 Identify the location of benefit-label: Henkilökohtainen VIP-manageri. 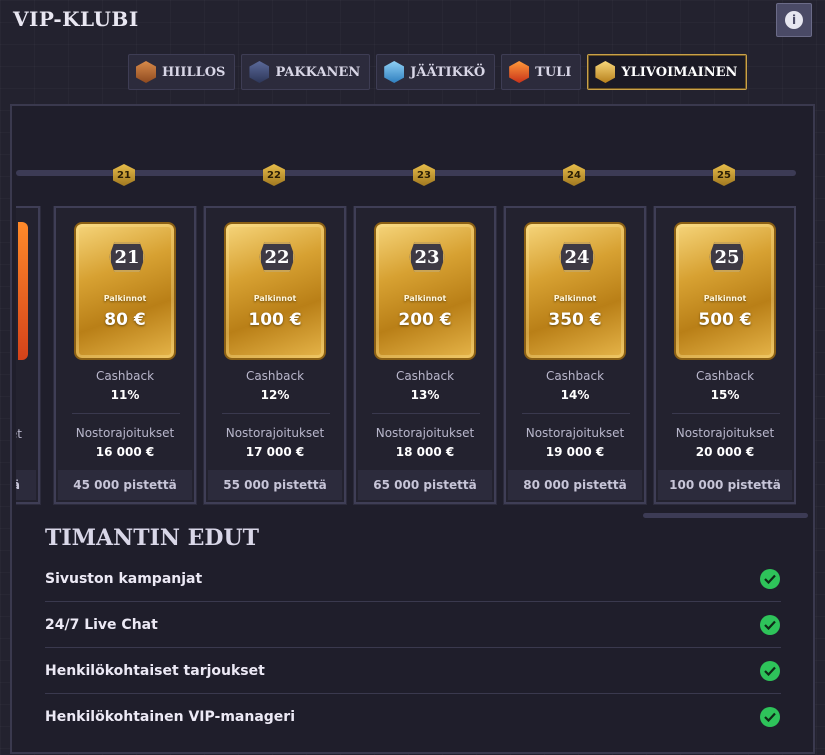
(170, 717).